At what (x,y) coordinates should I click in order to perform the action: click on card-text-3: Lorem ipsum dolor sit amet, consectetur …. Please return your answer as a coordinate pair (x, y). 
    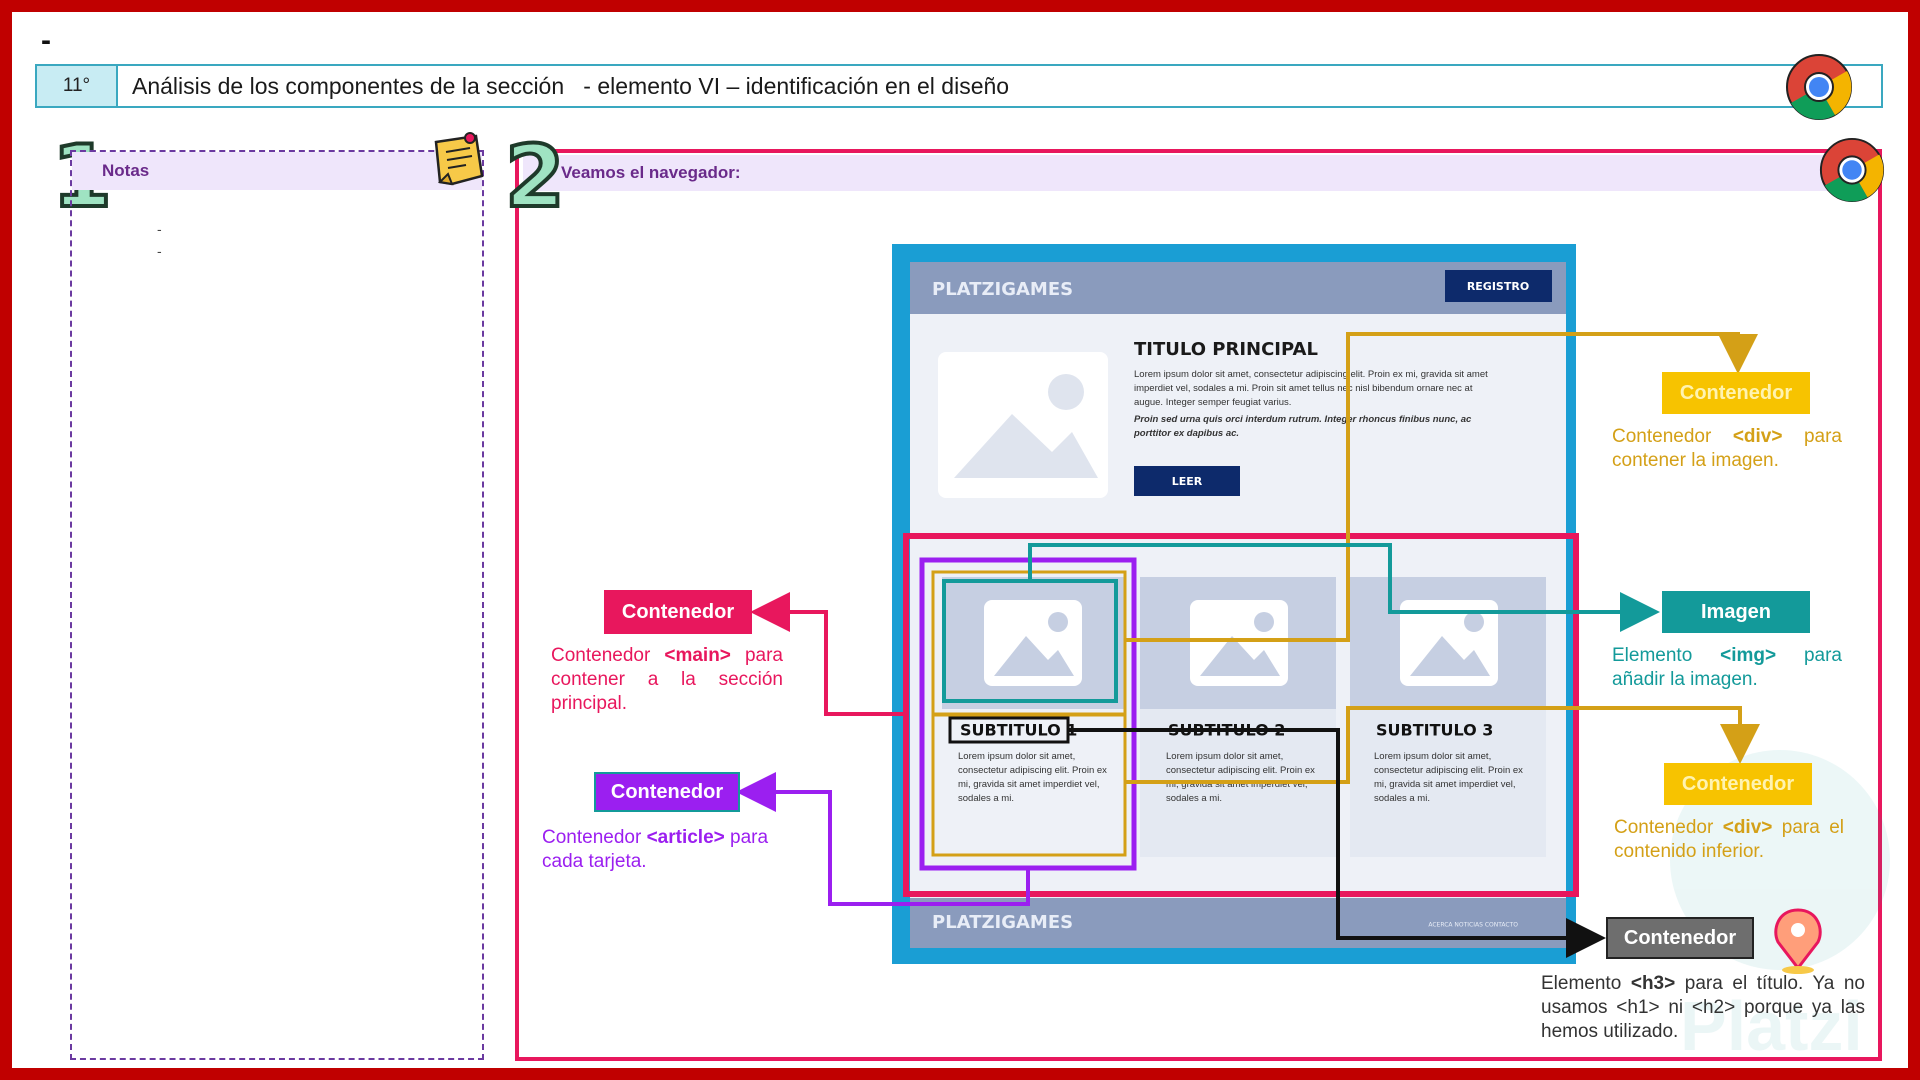
    Looking at the image, I should click on (1448, 777).